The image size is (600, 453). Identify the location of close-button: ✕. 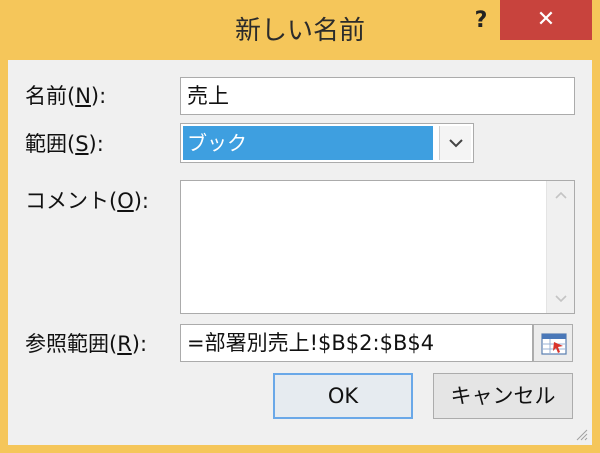
(546, 20).